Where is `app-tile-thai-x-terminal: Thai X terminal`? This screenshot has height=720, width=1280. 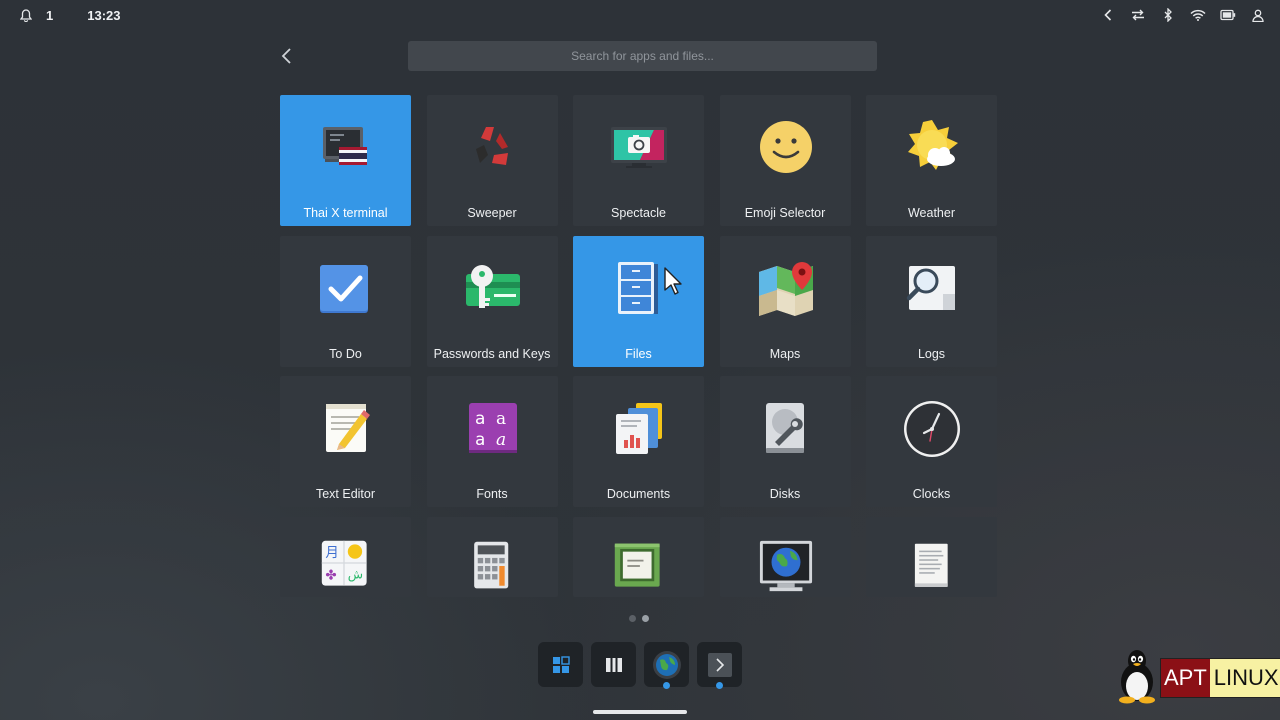 app-tile-thai-x-terminal: Thai X terminal is located at coordinates (345, 160).